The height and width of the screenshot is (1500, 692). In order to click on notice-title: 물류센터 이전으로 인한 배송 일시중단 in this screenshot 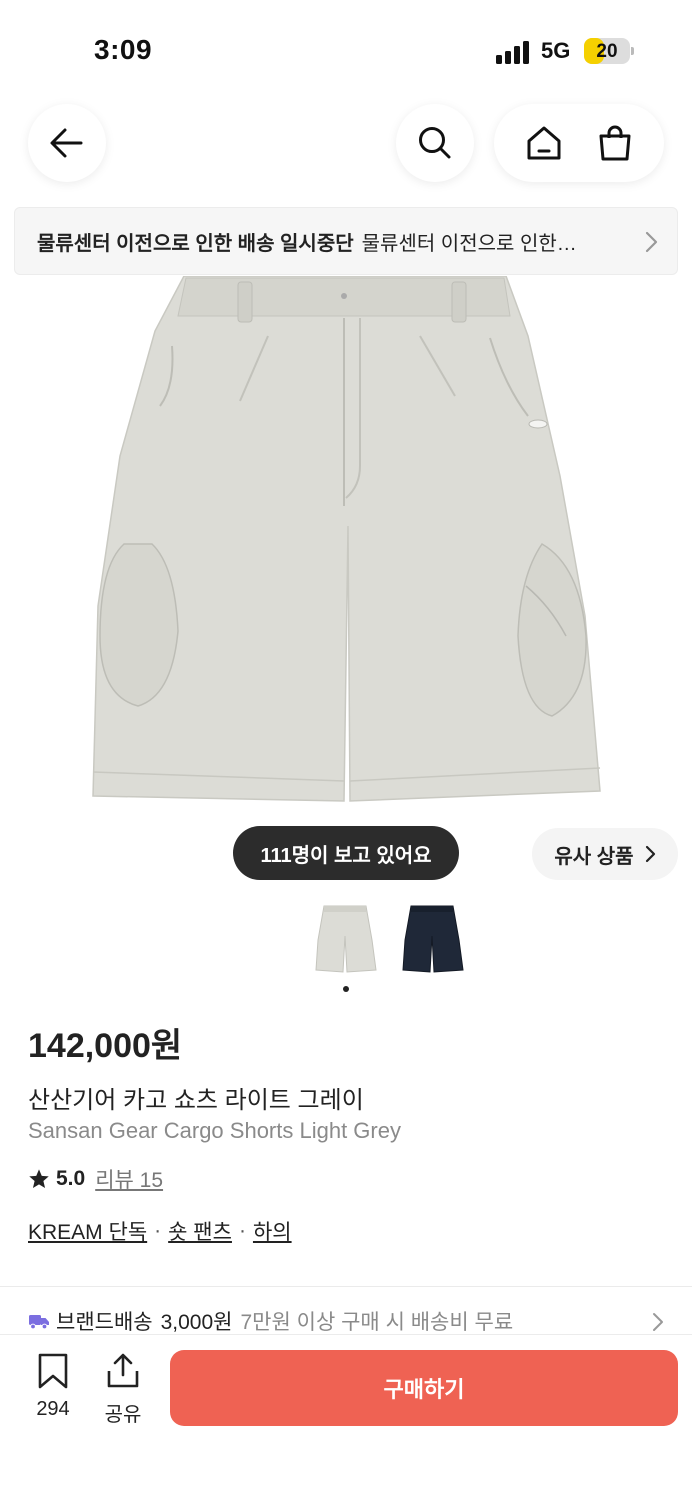, I will do `click(195, 243)`.